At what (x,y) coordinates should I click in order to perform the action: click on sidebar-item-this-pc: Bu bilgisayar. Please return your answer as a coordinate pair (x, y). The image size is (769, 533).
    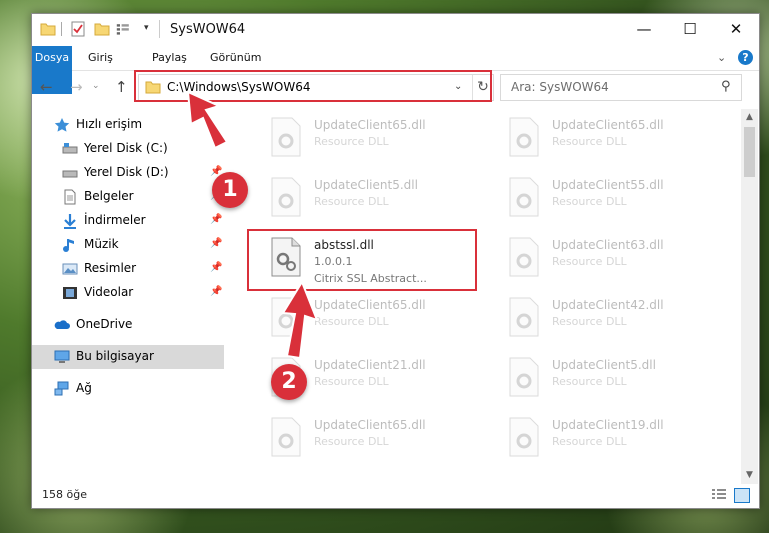
    Looking at the image, I should click on (128, 357).